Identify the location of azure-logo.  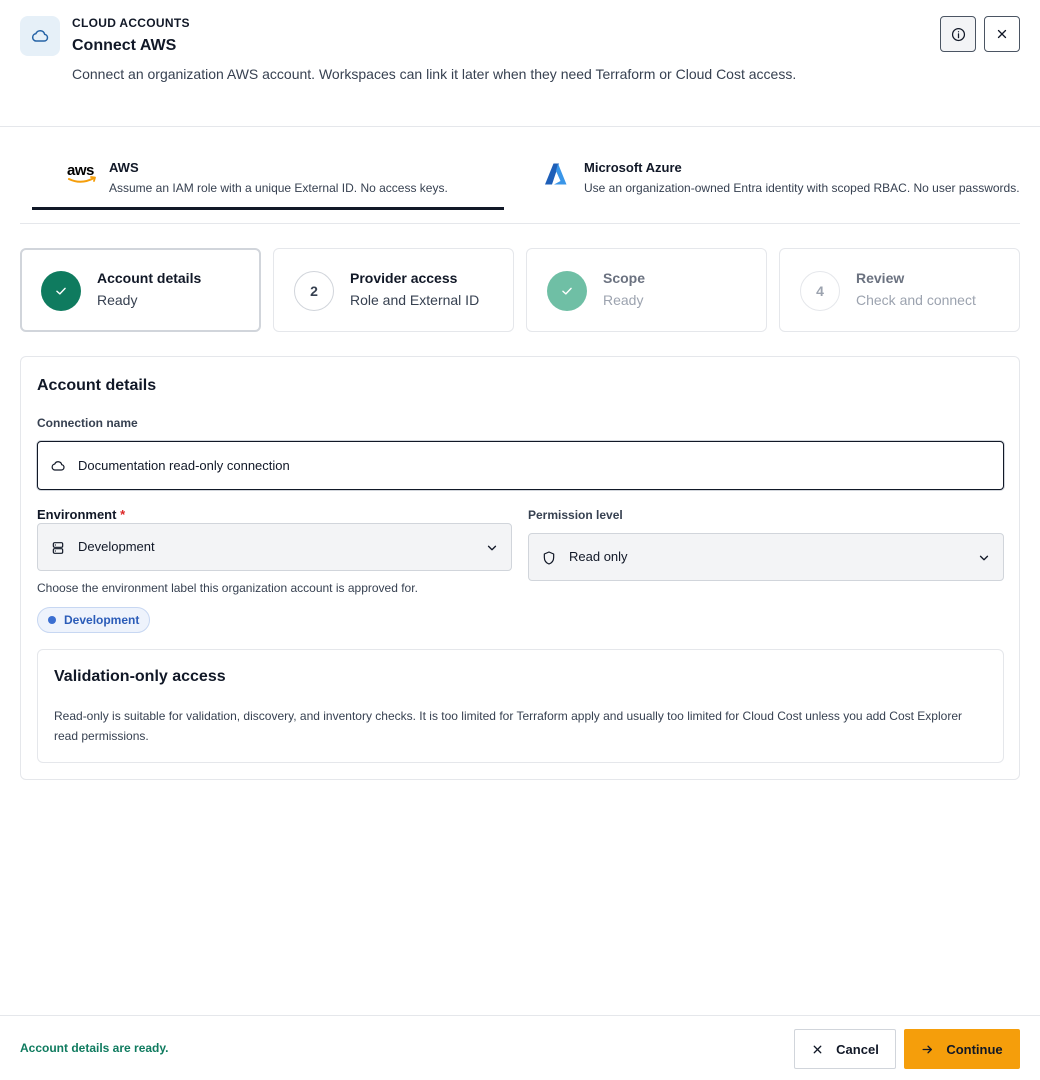
(556, 174).